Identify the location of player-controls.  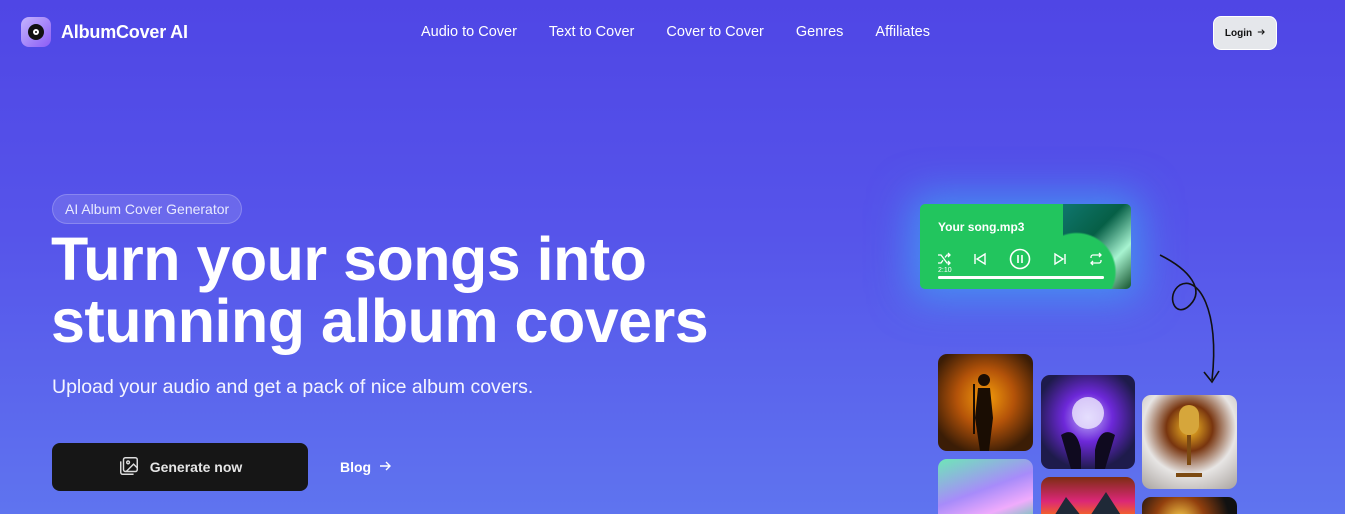
(1020, 261).